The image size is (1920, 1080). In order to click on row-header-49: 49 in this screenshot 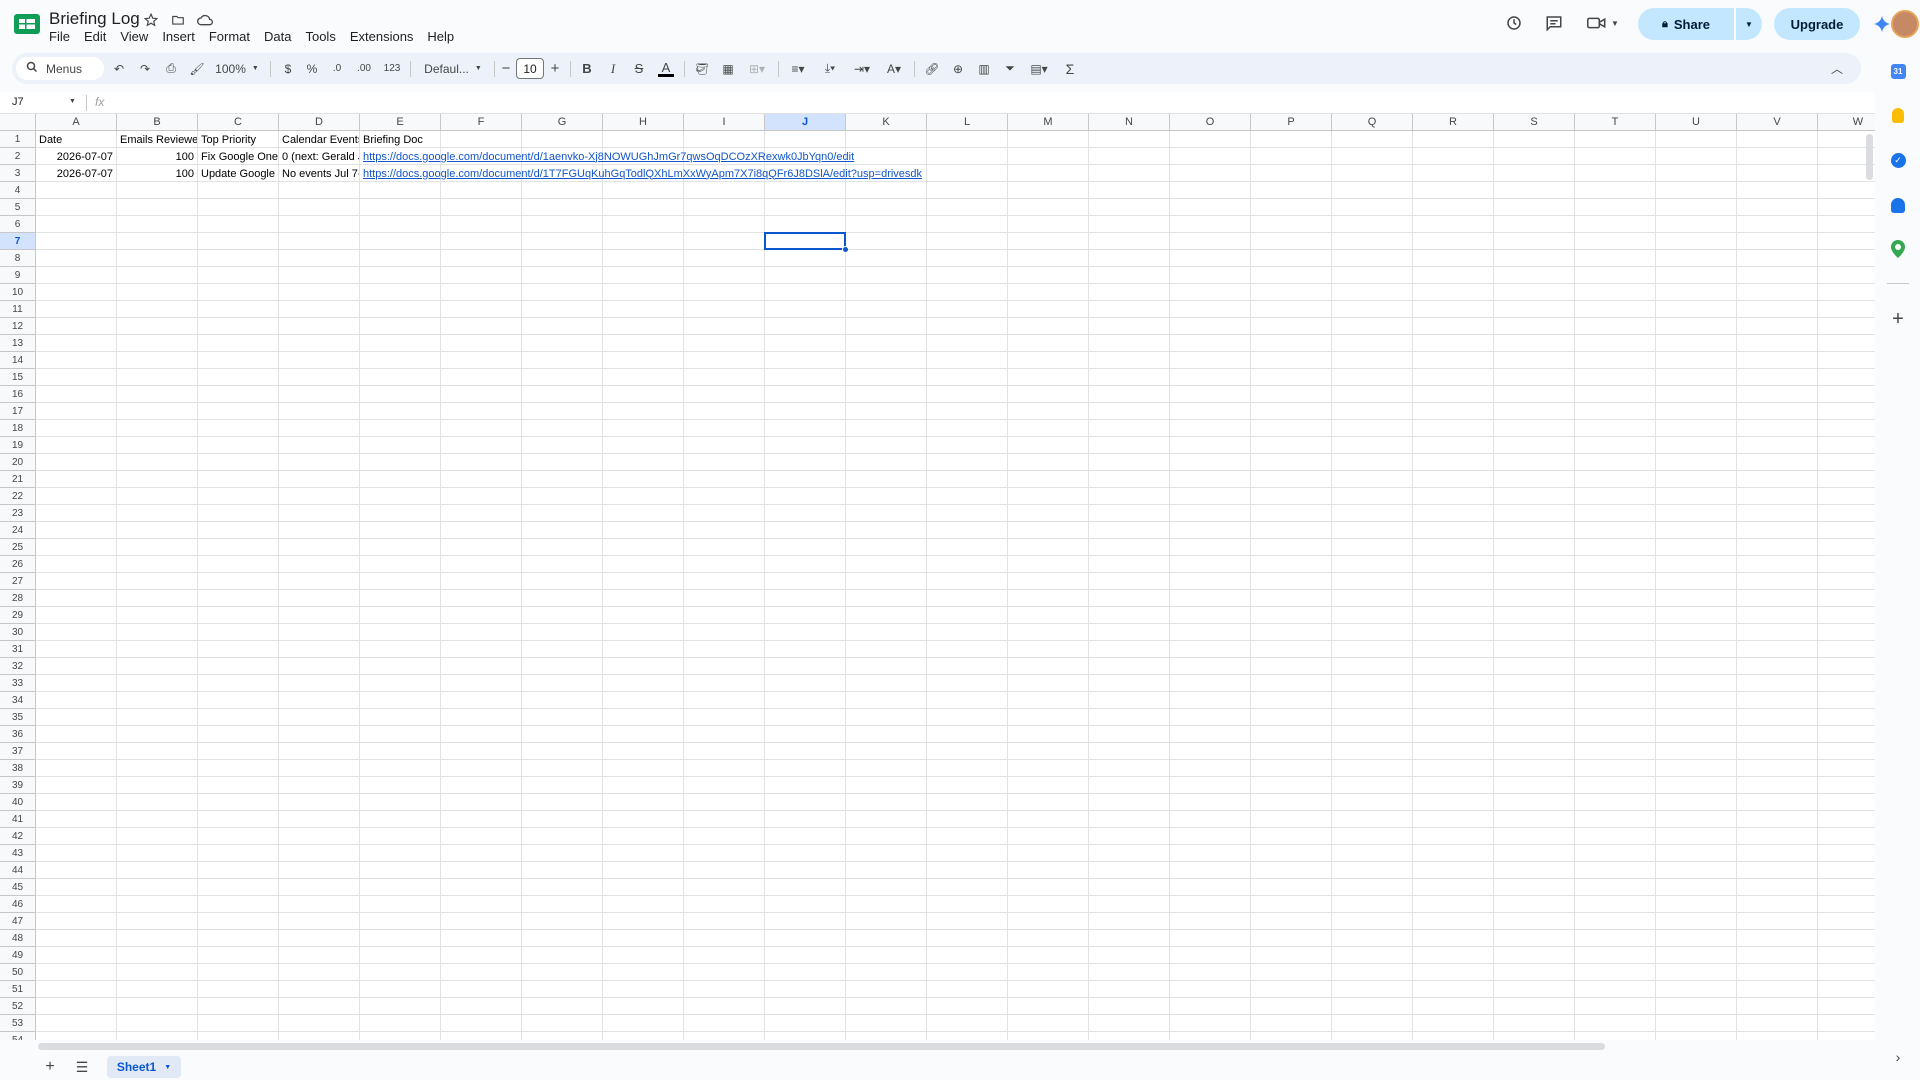, I will do `click(18, 955)`.